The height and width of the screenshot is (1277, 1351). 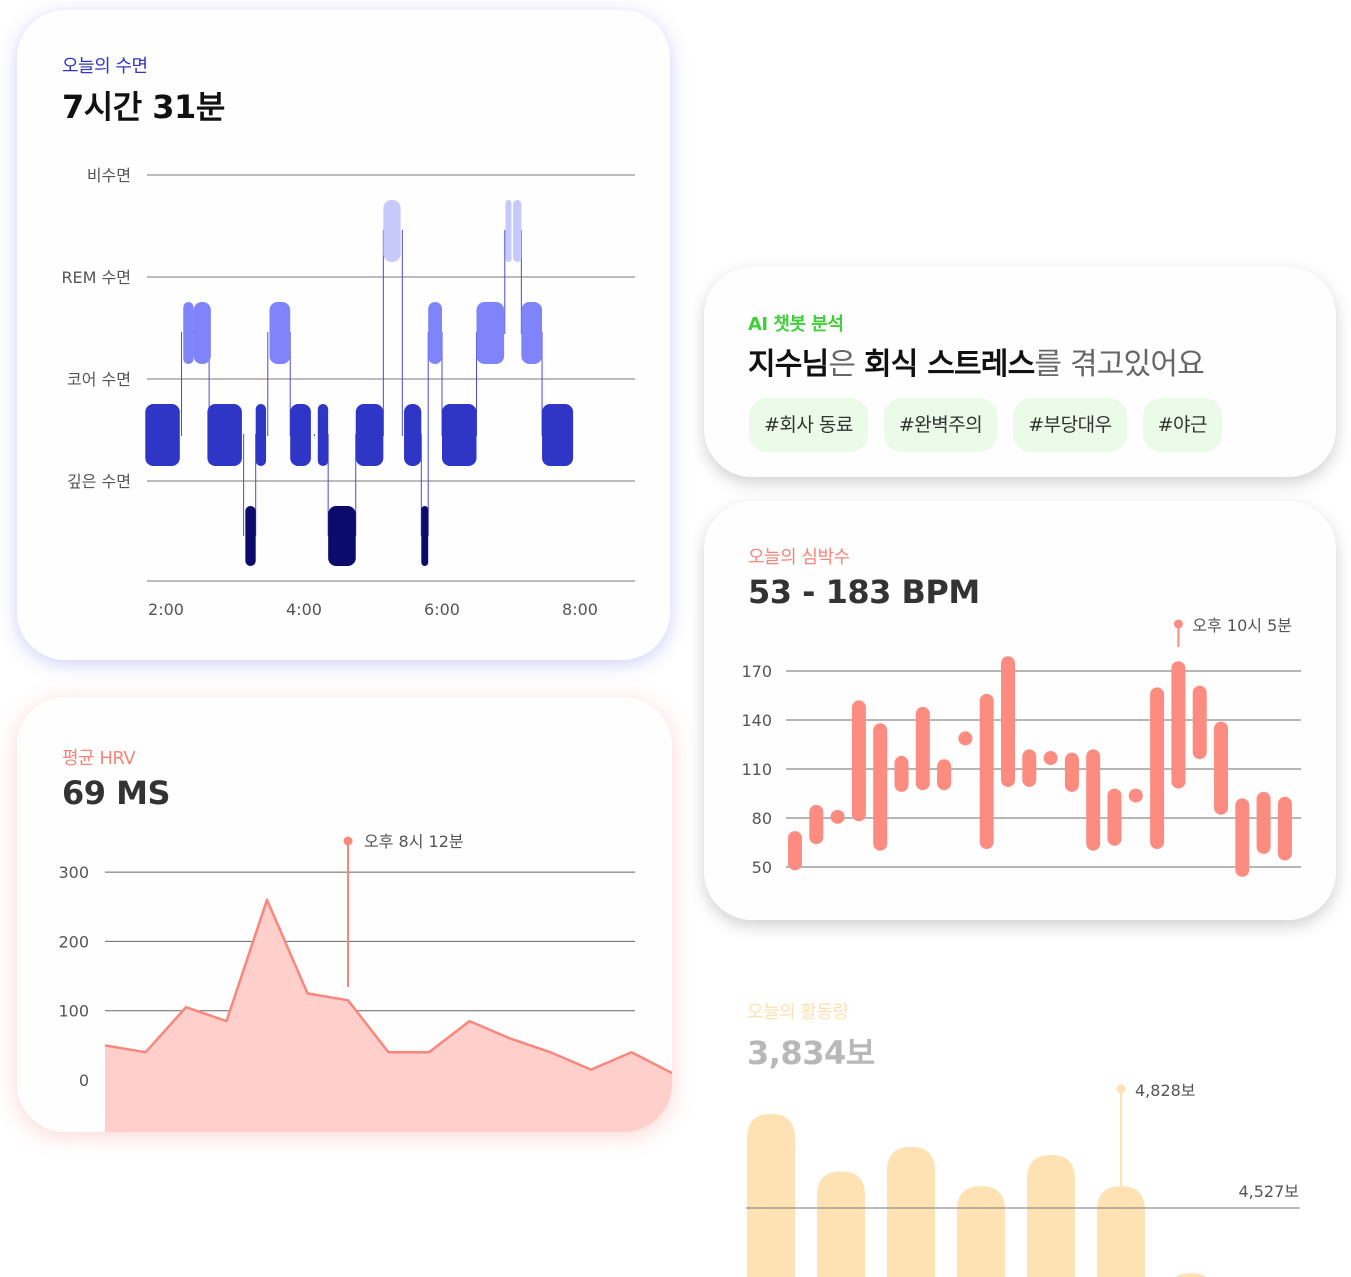 I want to click on heart-rate-range-chart: 50 80 110 140 170 오후 10시 5분, so click(x=1021, y=746).